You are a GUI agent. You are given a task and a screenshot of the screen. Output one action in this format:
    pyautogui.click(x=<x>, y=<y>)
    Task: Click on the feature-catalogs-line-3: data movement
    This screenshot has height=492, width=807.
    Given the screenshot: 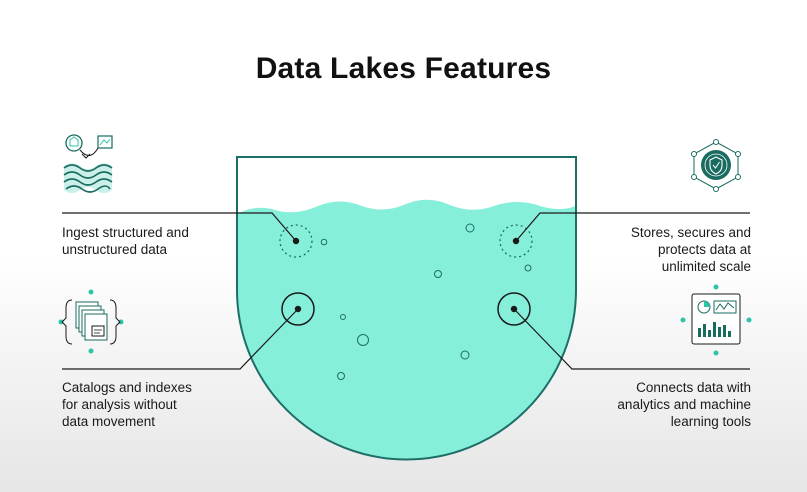 What is the action you would take?
    pyautogui.click(x=109, y=421)
    